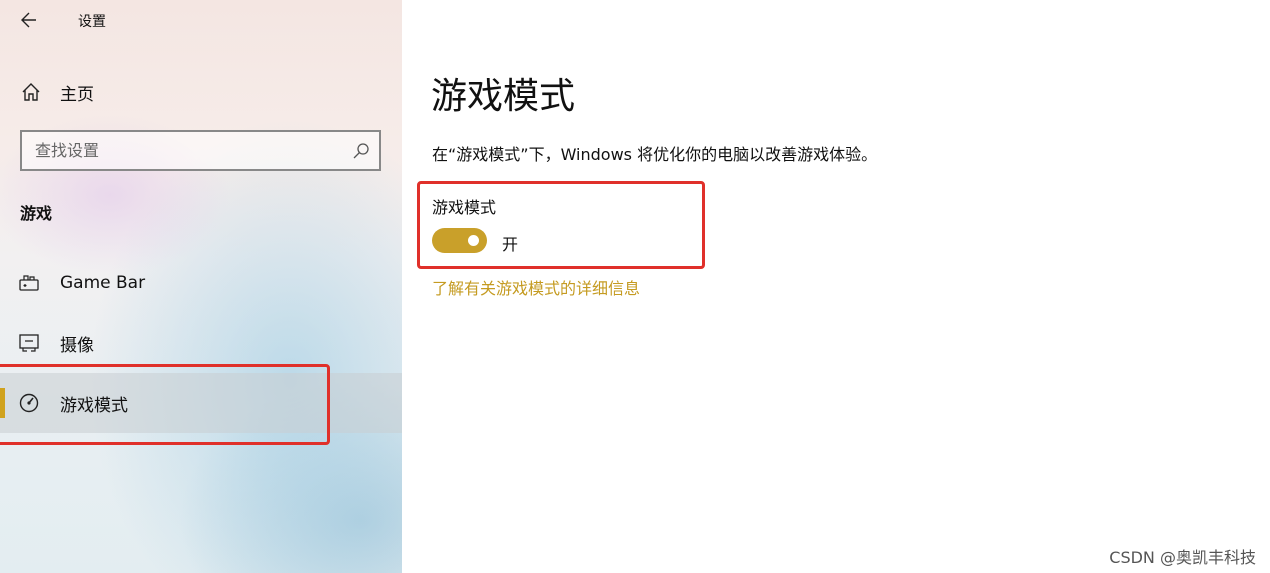  What do you see at coordinates (28, 20) in the screenshot?
I see `back-arrow-icon` at bounding box center [28, 20].